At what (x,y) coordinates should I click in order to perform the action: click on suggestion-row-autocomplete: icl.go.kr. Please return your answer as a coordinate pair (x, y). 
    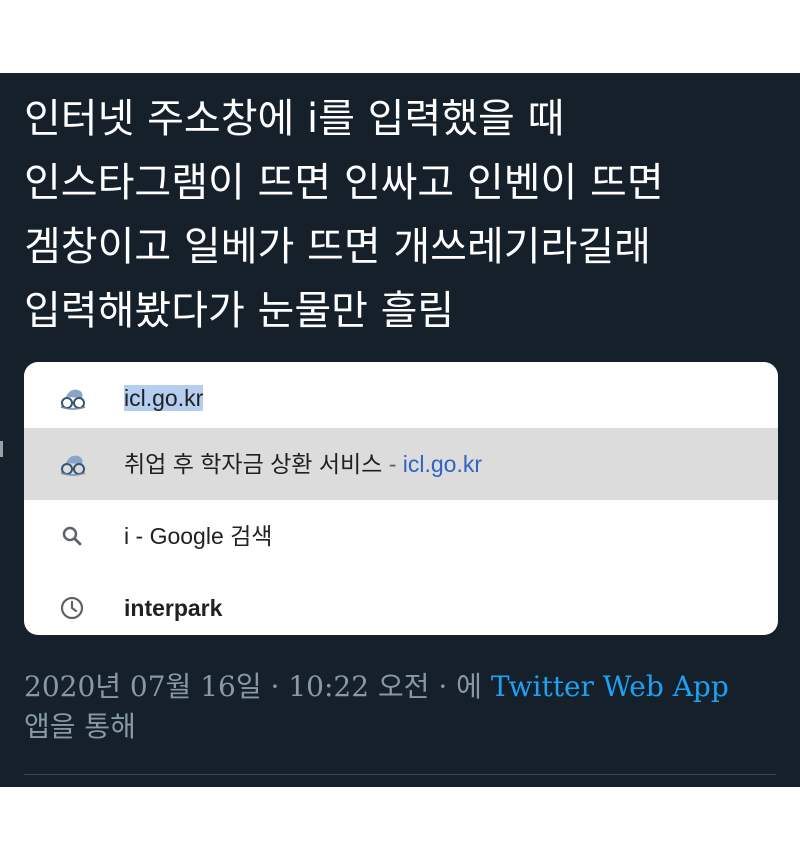
    Looking at the image, I should click on (401, 398).